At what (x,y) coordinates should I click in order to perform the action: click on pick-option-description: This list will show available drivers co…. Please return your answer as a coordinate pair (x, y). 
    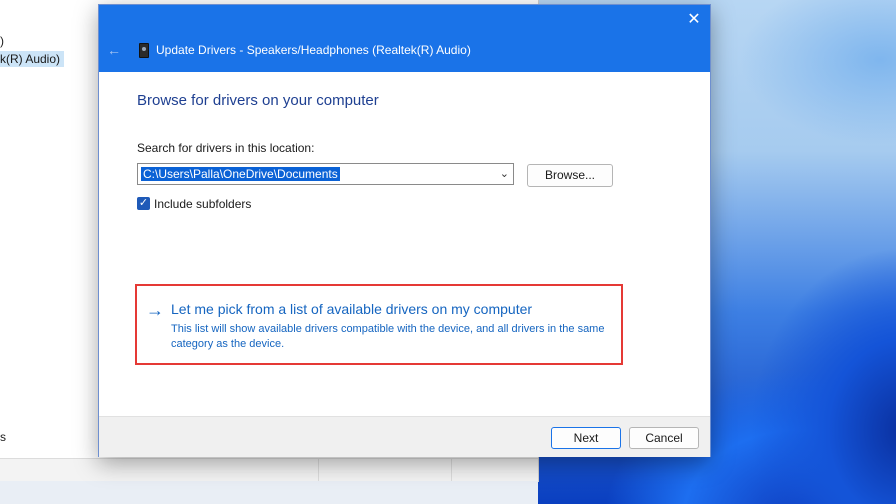
    Looking at the image, I should click on (388, 336).